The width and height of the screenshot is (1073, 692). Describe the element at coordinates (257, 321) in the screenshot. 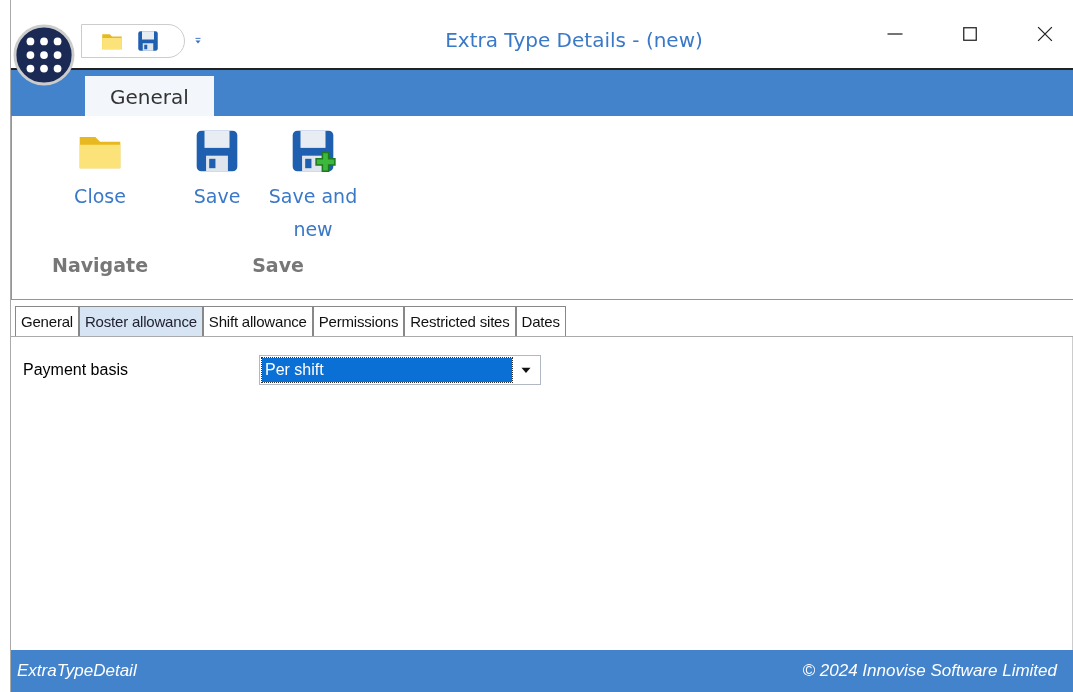

I see `tab: Shift allowance` at that location.